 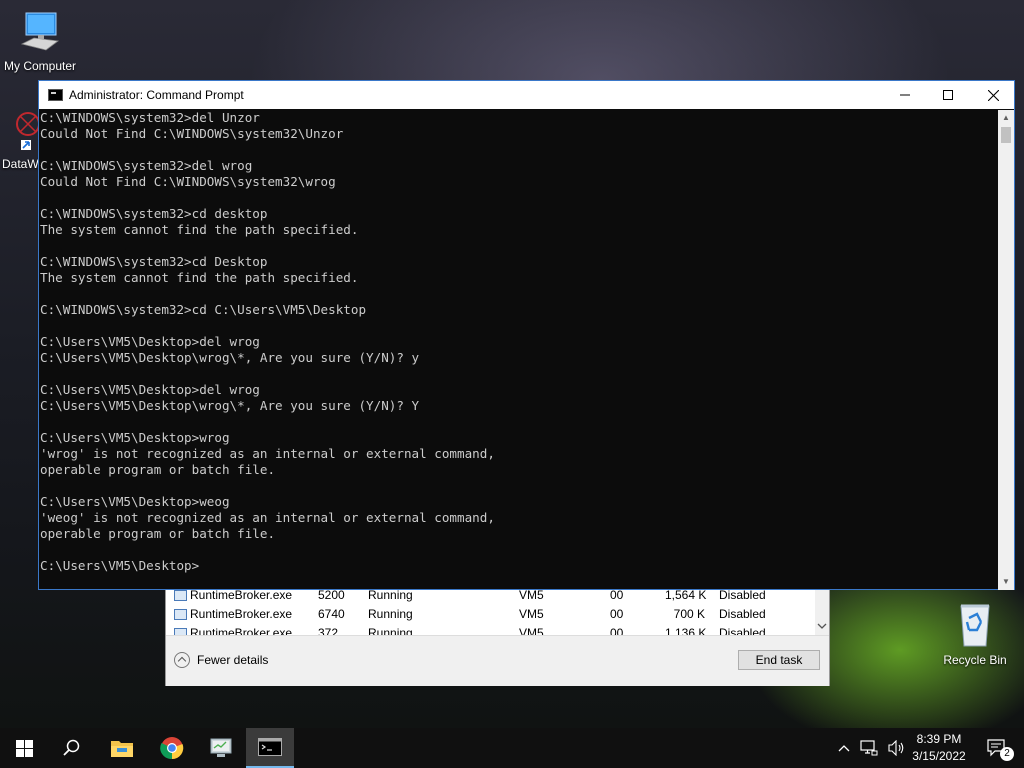 I want to click on scroll-up-arrow-icon: ▲, so click(x=1006, y=118).